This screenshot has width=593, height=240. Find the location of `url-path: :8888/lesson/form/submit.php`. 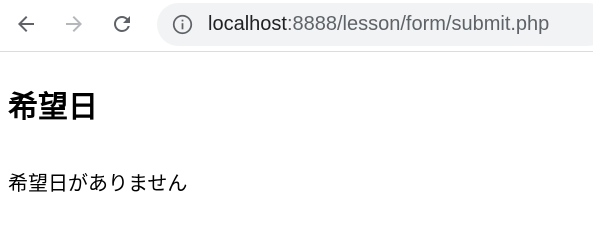

url-path: :8888/lesson/form/submit.php is located at coordinates (418, 24).